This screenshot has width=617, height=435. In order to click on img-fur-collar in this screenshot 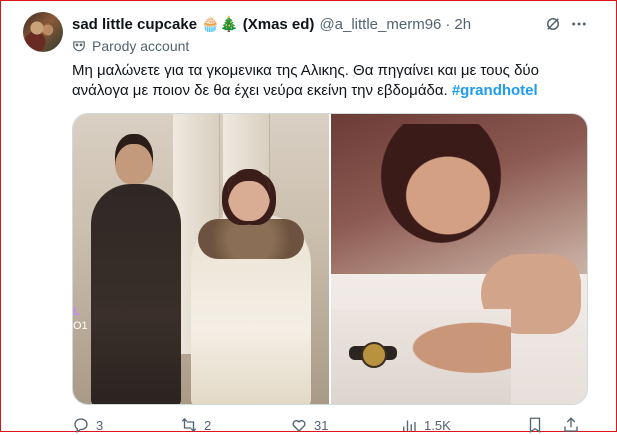, I will do `click(251, 239)`.